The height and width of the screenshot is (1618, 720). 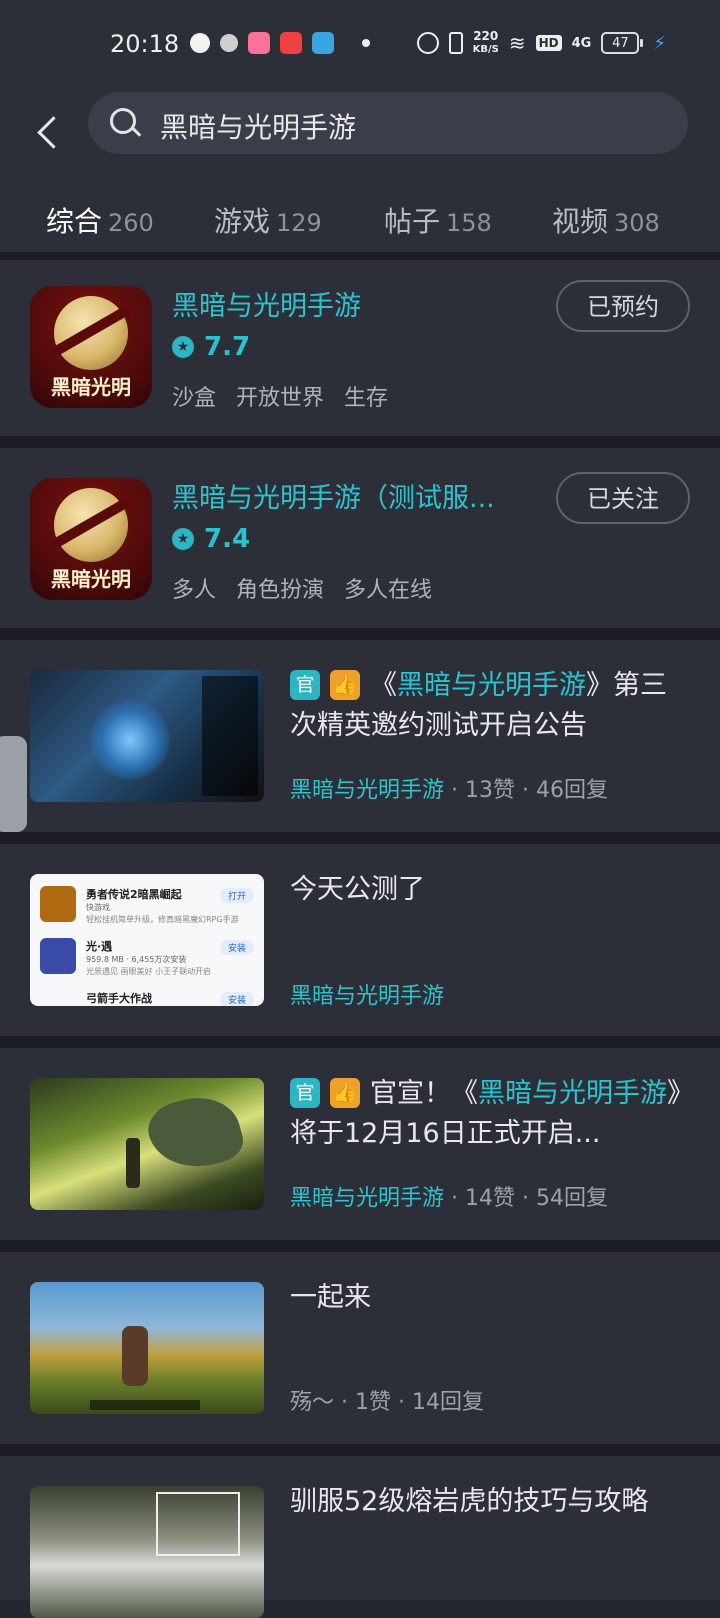 I want to click on followed-button: 已关注, so click(x=623, y=498).